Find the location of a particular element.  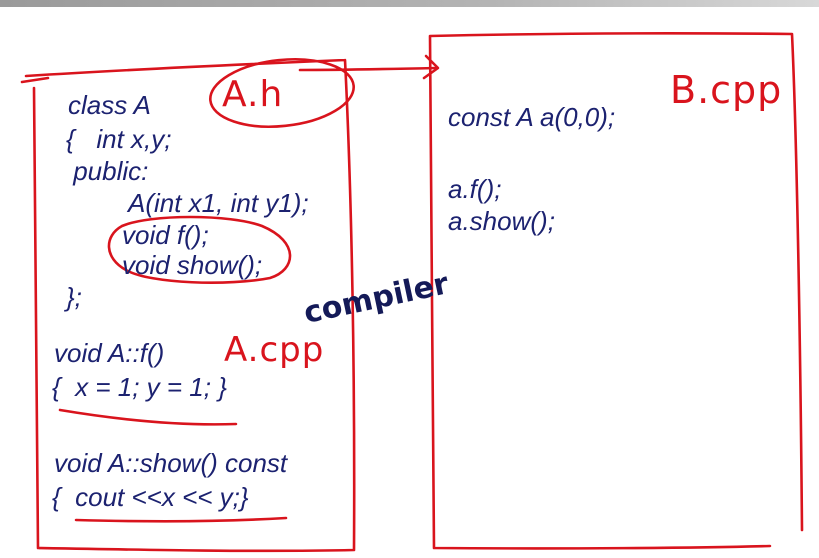

code-class-end: }; is located at coordinates (74, 297).